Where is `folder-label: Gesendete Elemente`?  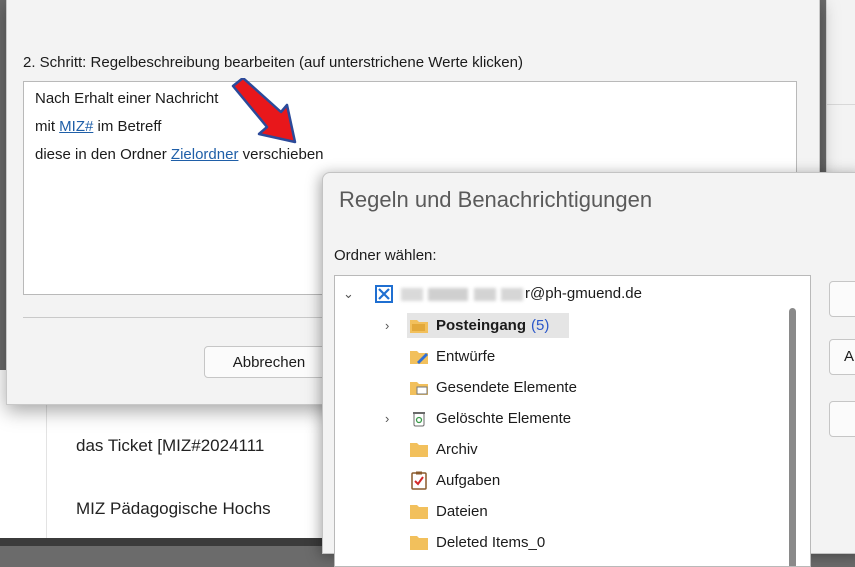
folder-label: Gesendete Elemente is located at coordinates (506, 387).